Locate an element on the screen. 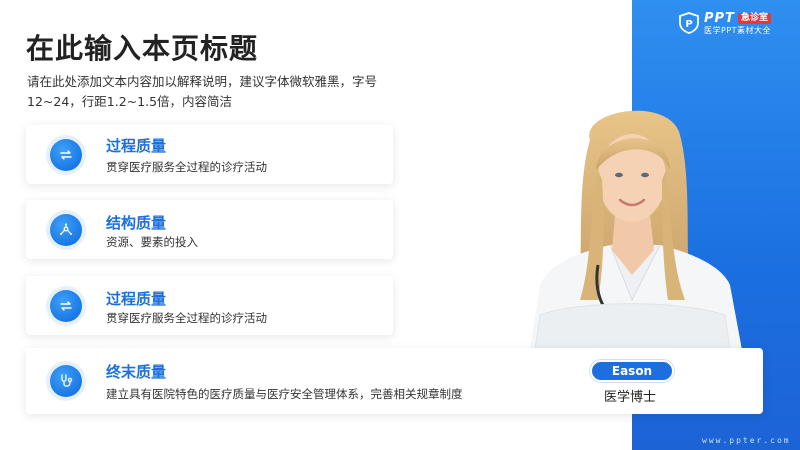 This screenshot has width=800, height=450. card-title: 结构质量 is located at coordinates (136, 223).